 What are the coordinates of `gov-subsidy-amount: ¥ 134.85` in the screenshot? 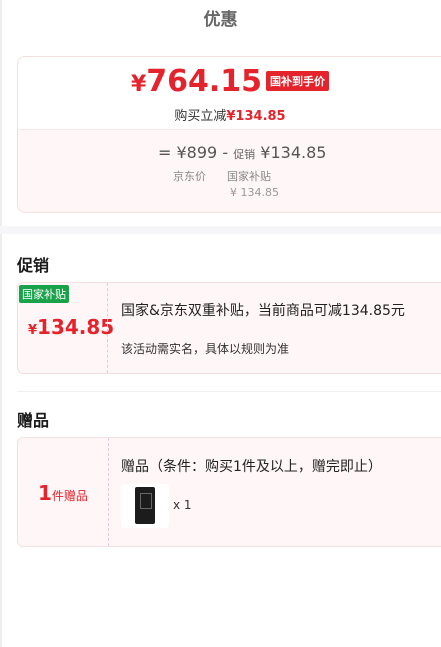 It's located at (254, 192).